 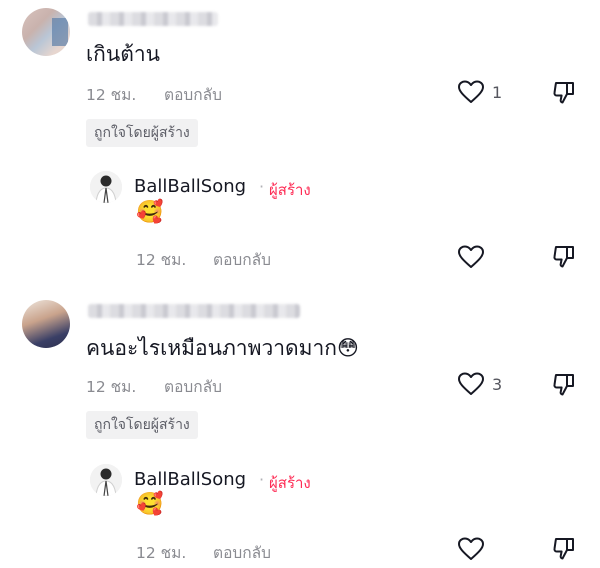 What do you see at coordinates (123, 54) in the screenshot?
I see `comment-text: เกินต้าน` at bounding box center [123, 54].